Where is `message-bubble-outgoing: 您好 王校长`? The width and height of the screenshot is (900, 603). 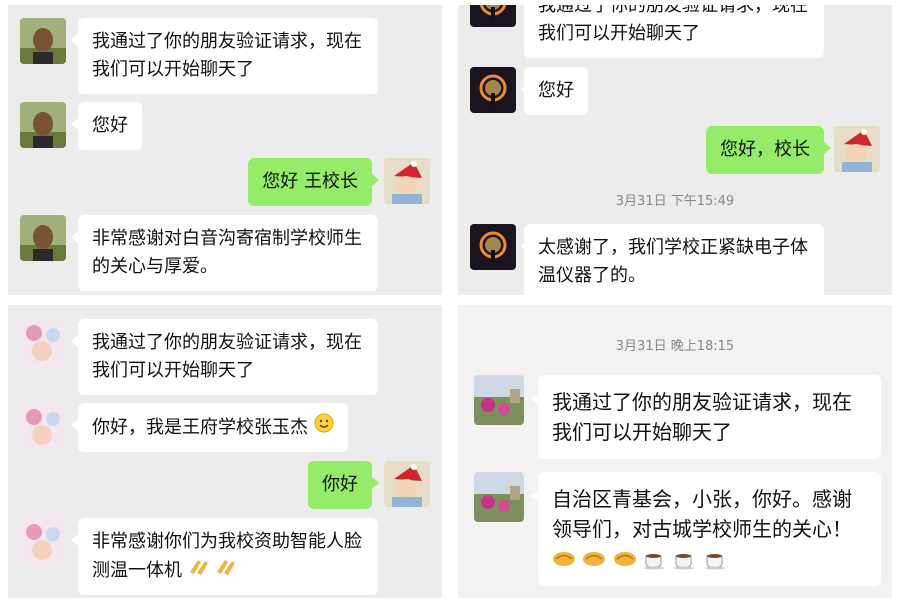 message-bubble-outgoing: 您好 王校长 is located at coordinates (310, 182).